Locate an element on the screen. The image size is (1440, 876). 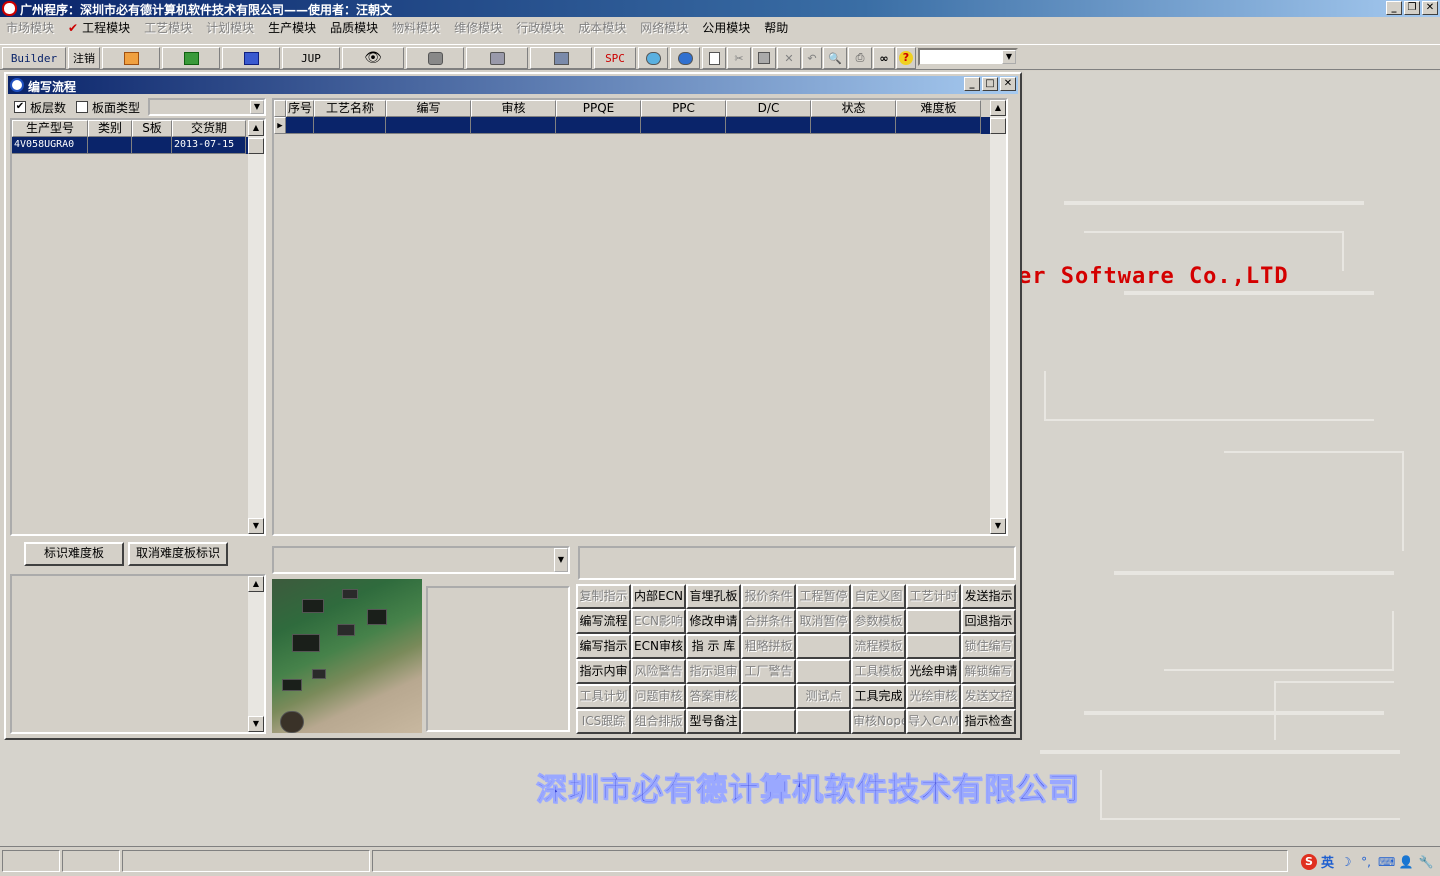
action-button: 编写指示 is located at coordinates (603, 646).